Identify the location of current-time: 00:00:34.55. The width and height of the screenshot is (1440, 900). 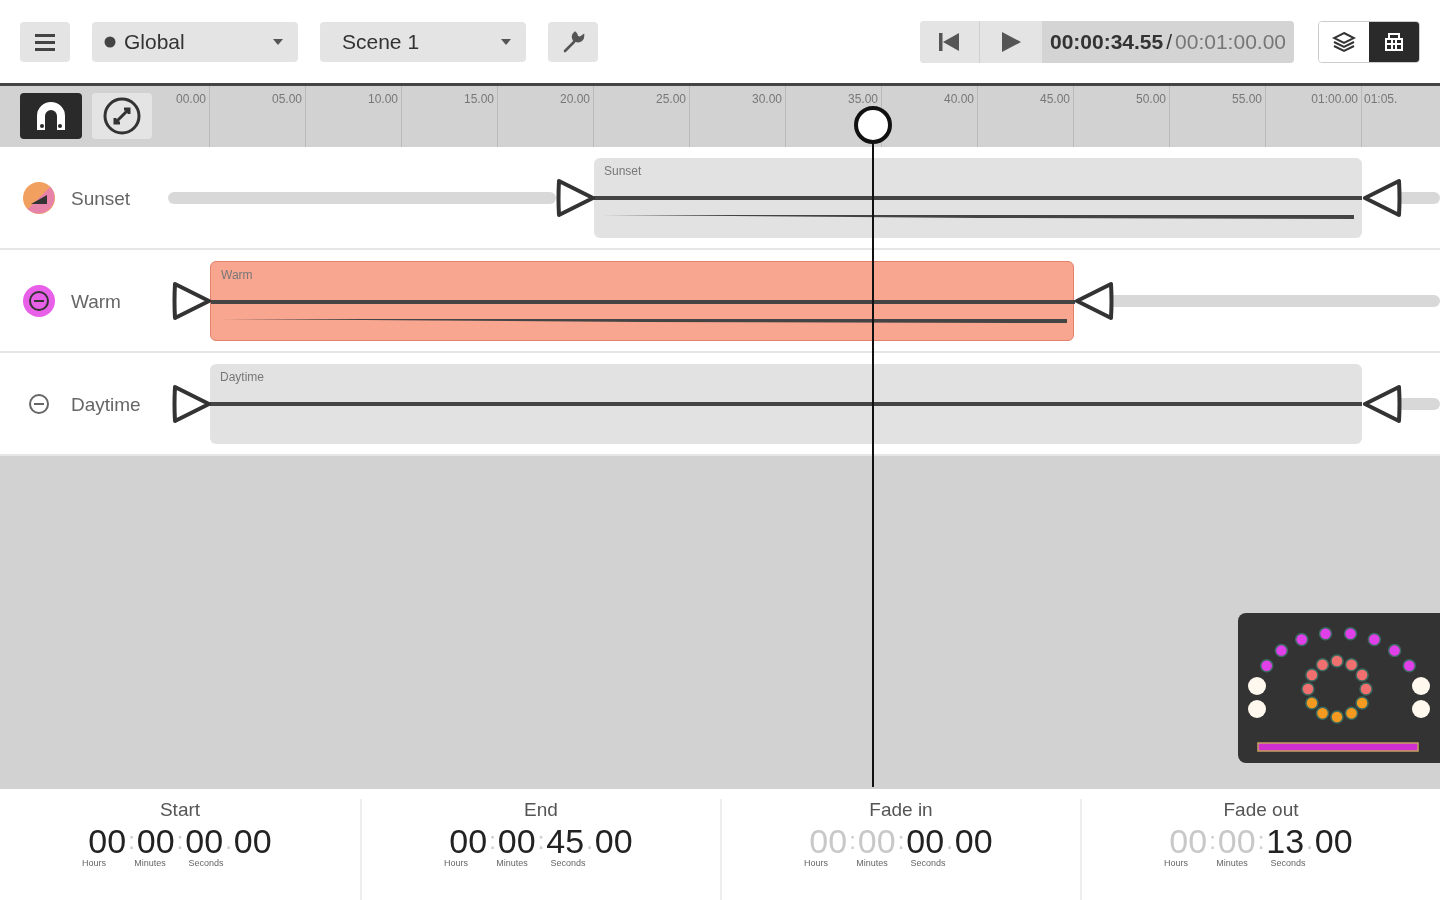
(1106, 41).